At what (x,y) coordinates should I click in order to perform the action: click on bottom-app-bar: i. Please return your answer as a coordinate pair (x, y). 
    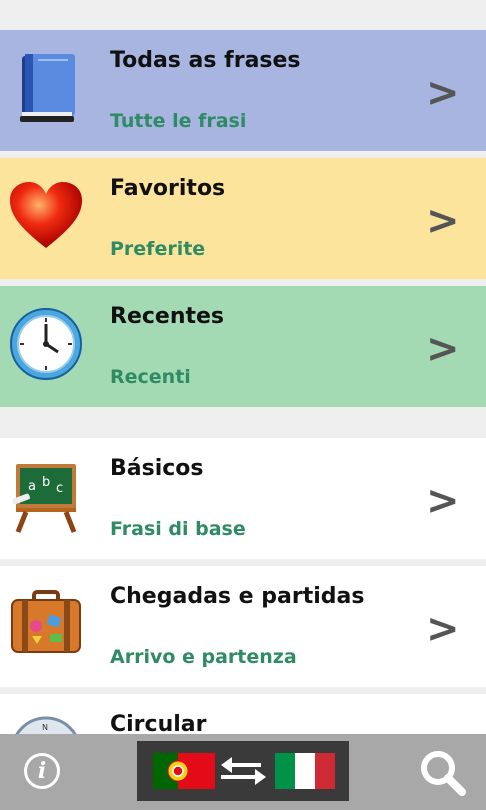
    Looking at the image, I should click on (243, 772).